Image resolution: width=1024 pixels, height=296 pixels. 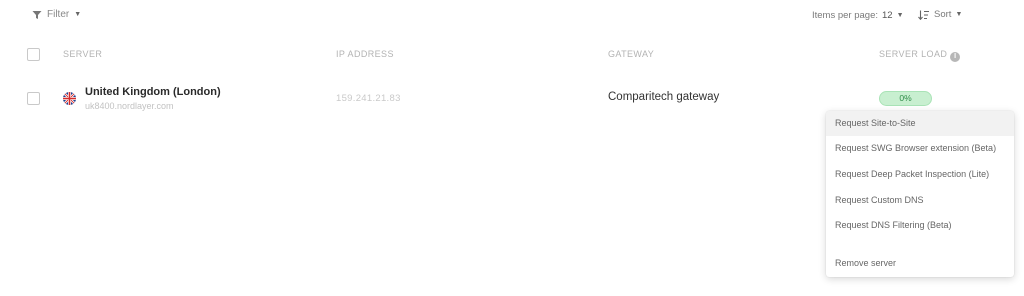 I want to click on menu-item-request-swg-browser-extension: Request SWG Browser extension (Beta), so click(x=920, y=148).